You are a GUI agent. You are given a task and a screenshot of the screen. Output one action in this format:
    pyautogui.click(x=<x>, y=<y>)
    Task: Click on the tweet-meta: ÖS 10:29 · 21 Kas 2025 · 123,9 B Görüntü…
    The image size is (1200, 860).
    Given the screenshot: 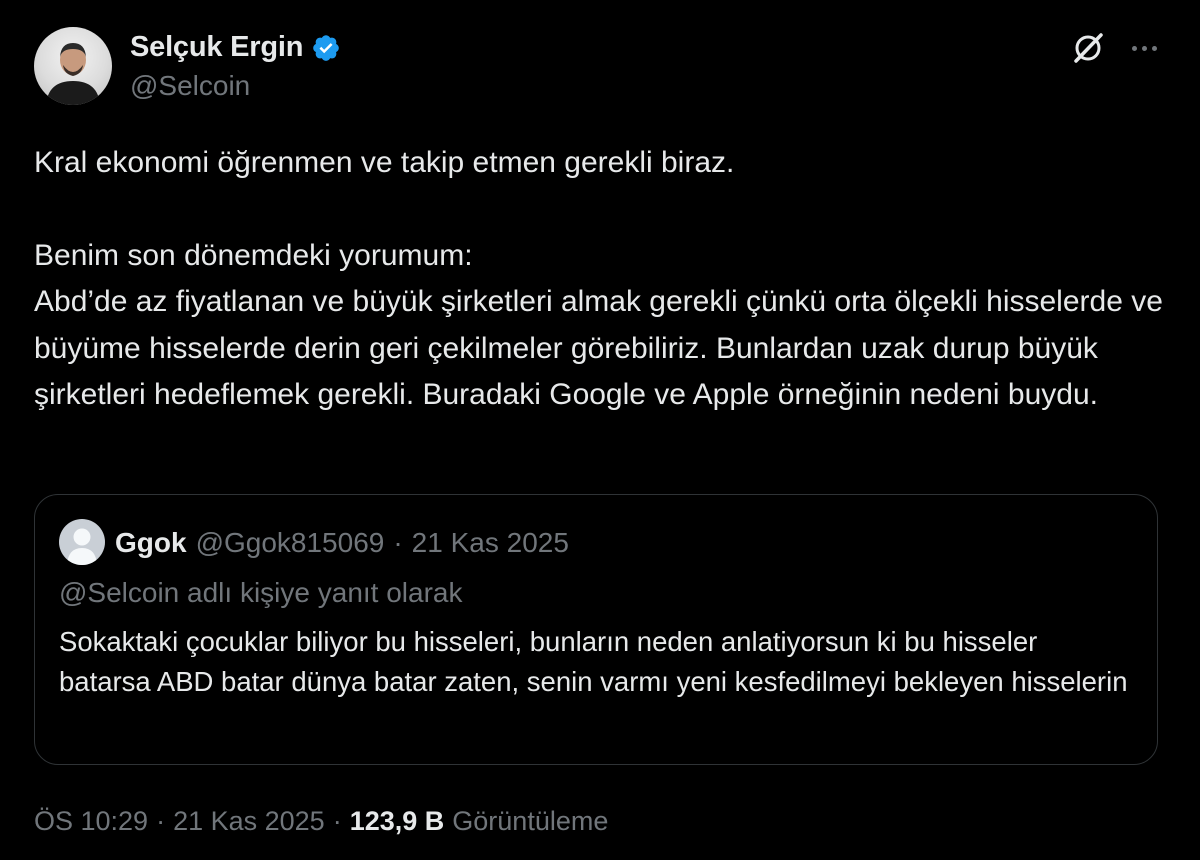 What is the action you would take?
    pyautogui.click(x=321, y=821)
    